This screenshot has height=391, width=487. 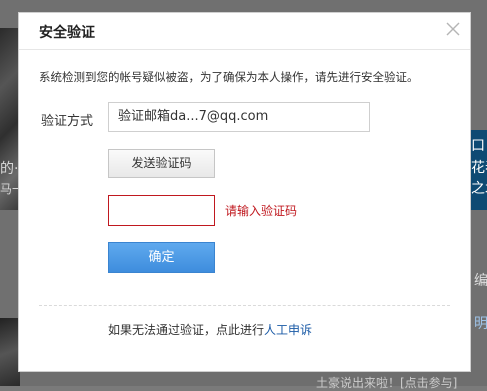 I want to click on verification-code-input, so click(x=161, y=210).